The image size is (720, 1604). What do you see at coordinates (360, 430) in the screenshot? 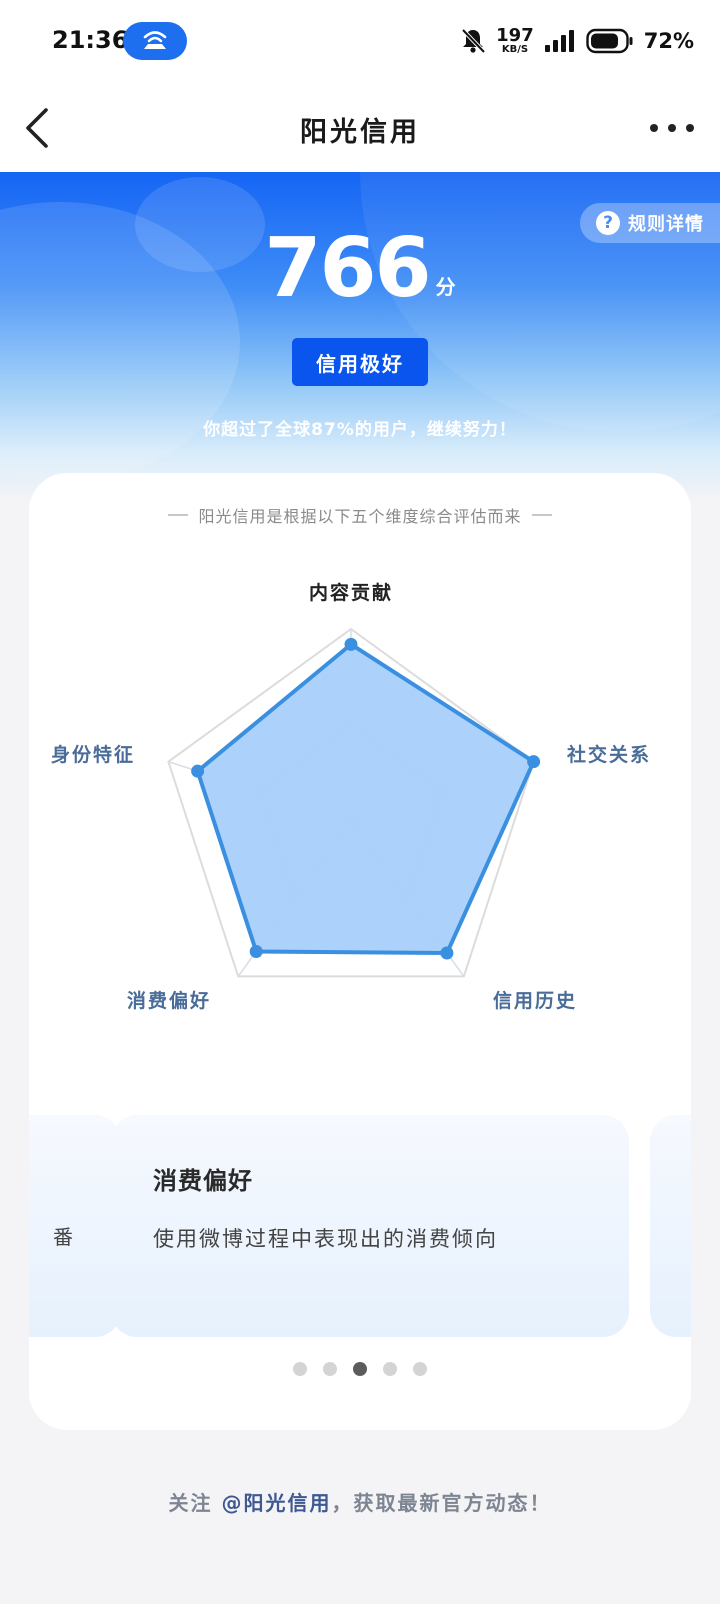
I see `rank-text: 你超过了全球87%的用户，继续努力！` at bounding box center [360, 430].